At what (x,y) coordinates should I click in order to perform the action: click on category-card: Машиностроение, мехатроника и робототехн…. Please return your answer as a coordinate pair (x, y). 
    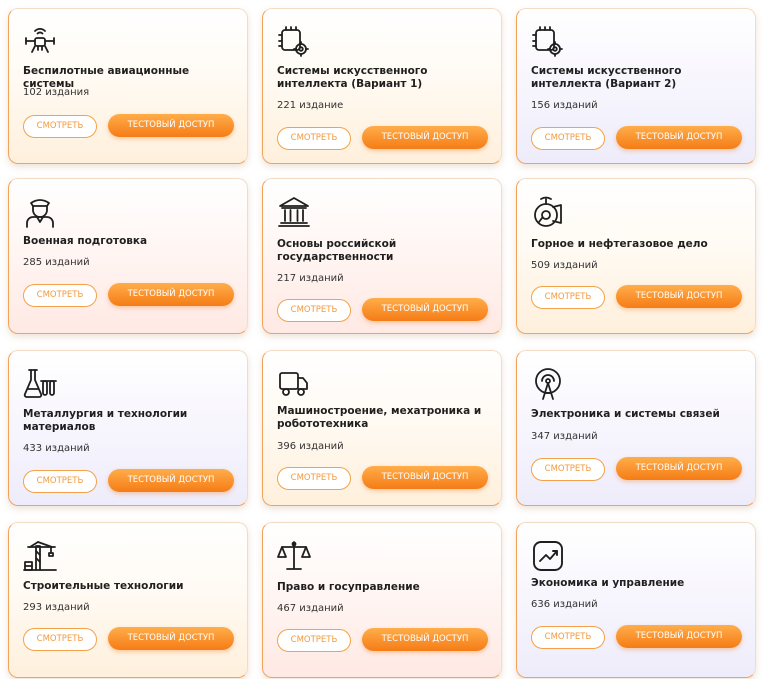
    Looking at the image, I should click on (382, 428).